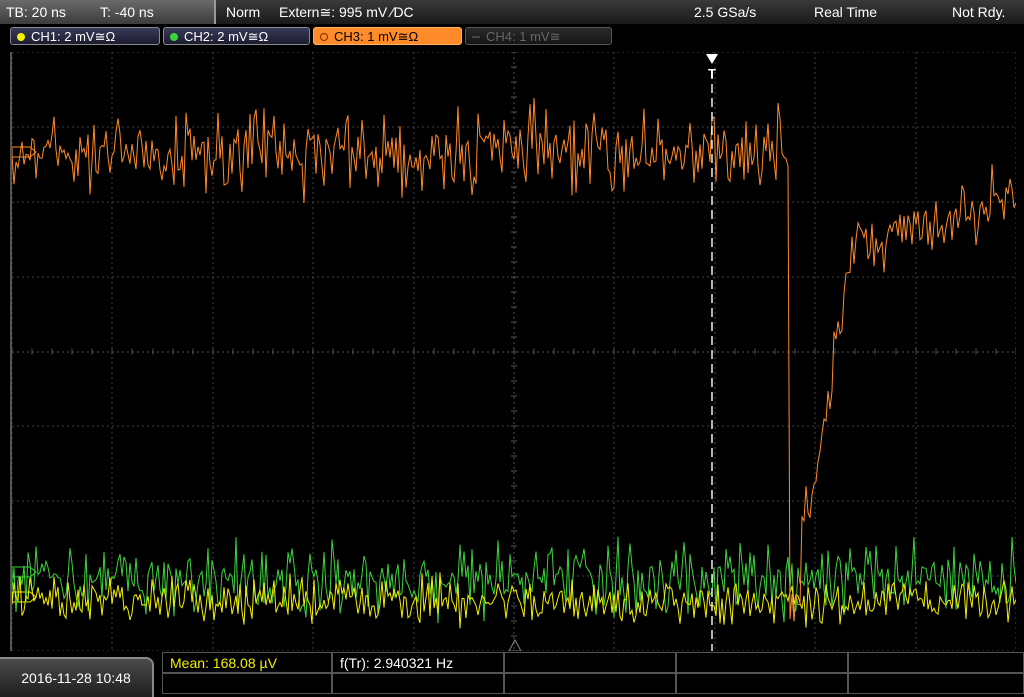  What do you see at coordinates (73, 36) in the screenshot?
I see `channel-tab-label: CH1: 2 mV≅Ω` at bounding box center [73, 36].